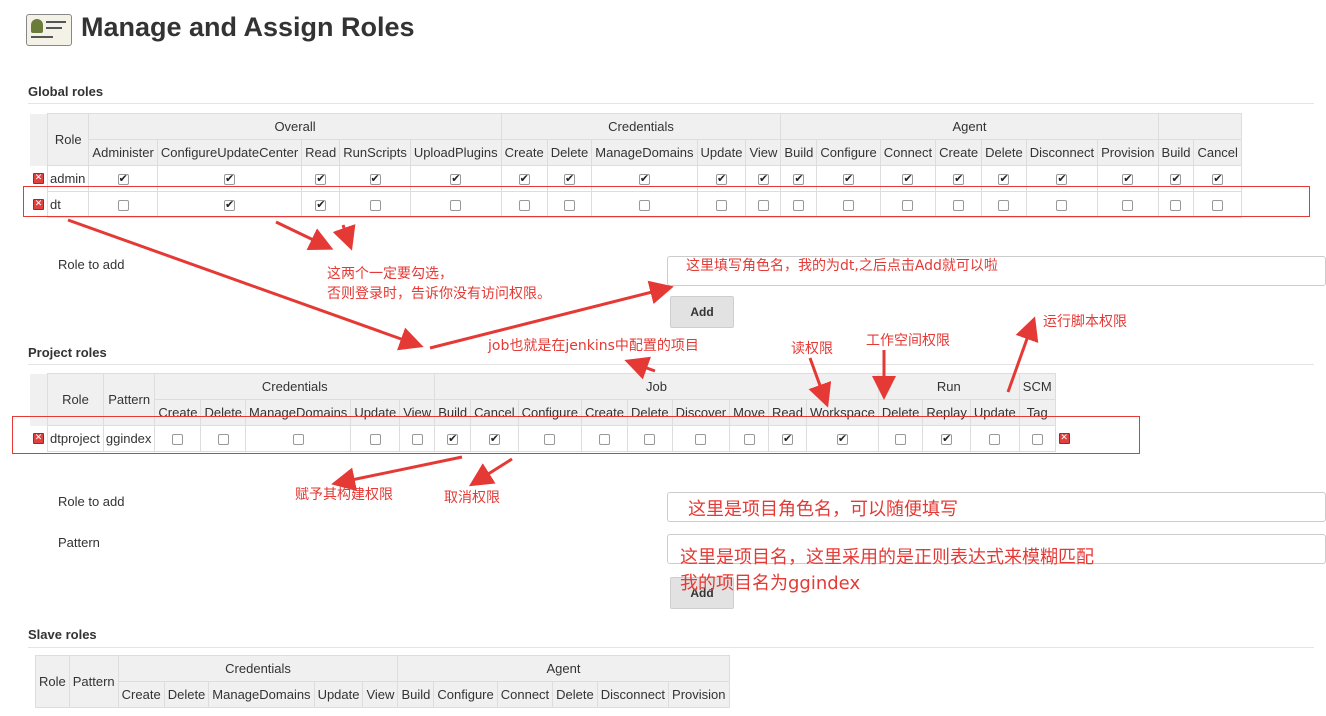 The width and height of the screenshot is (1326, 716). Describe the element at coordinates (593, 346) in the screenshot. I see `annotation-job-meaning: job也就是在jenkins中配置的项目` at that location.